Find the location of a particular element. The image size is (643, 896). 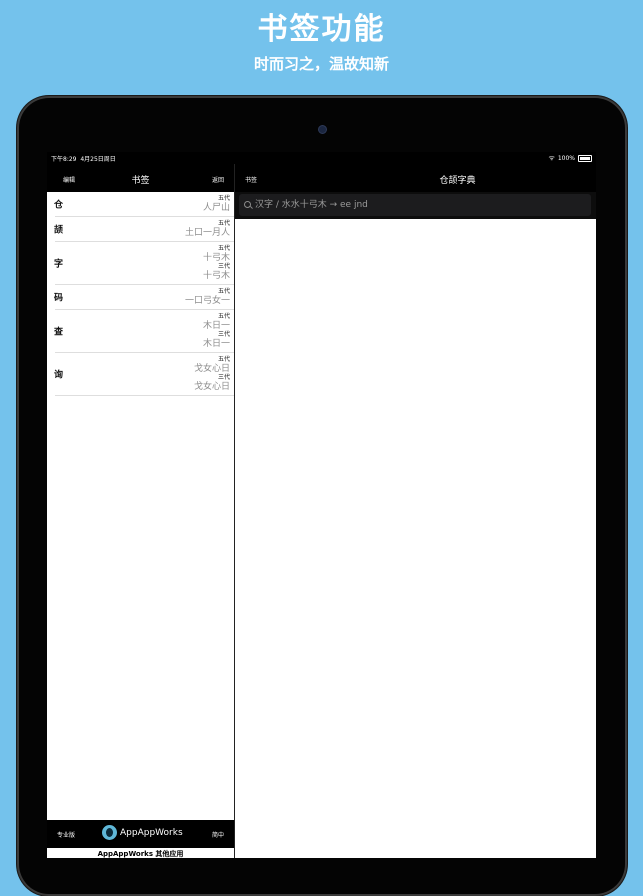

promo-subline: 时而习之，温故知新 is located at coordinates (321, 64).